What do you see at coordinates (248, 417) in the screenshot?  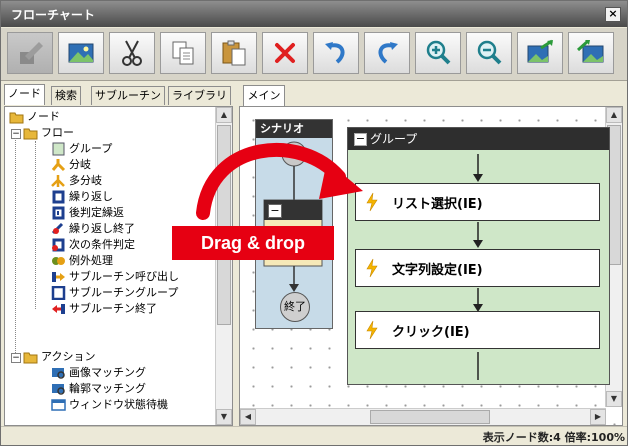 I see `scroll-left-arrow-icon: ◀` at bounding box center [248, 417].